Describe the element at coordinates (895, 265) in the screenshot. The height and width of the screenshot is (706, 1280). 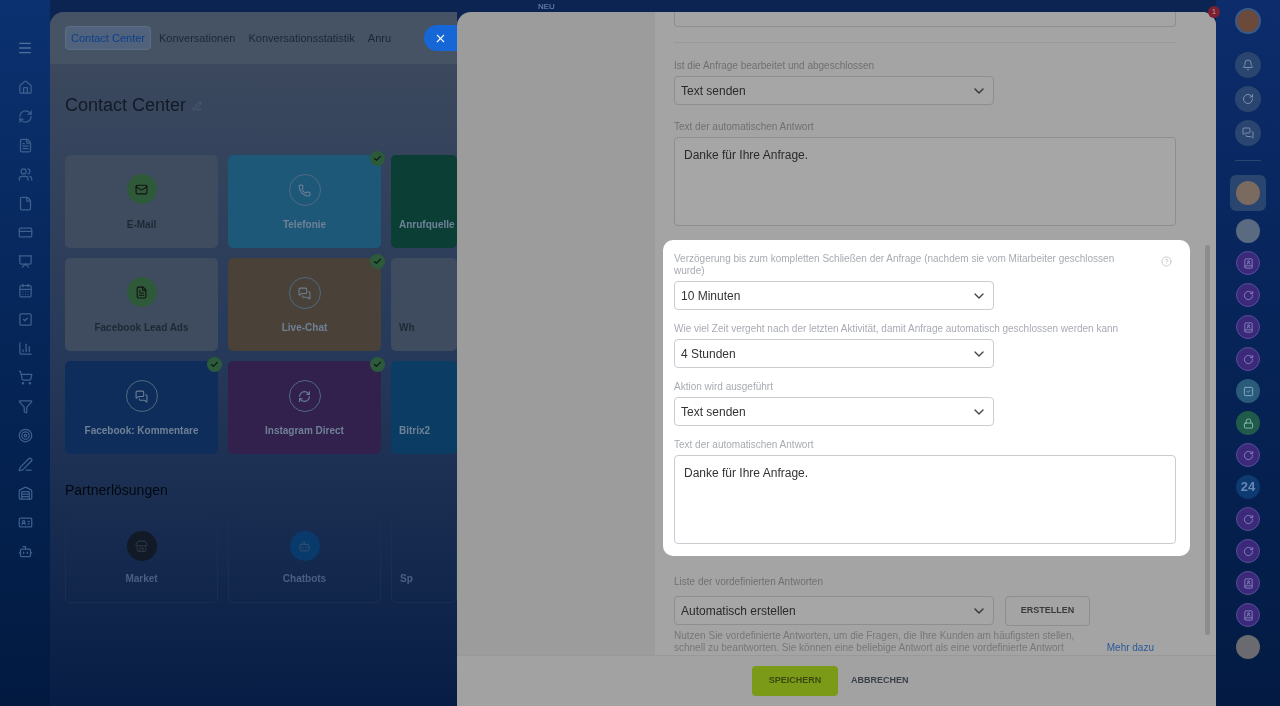
I see `field-label: Verzögerung bis zum kompletten Schließen der Anfrage (nachdem sie vom Mitarbeiter geschlossen wurde)` at that location.